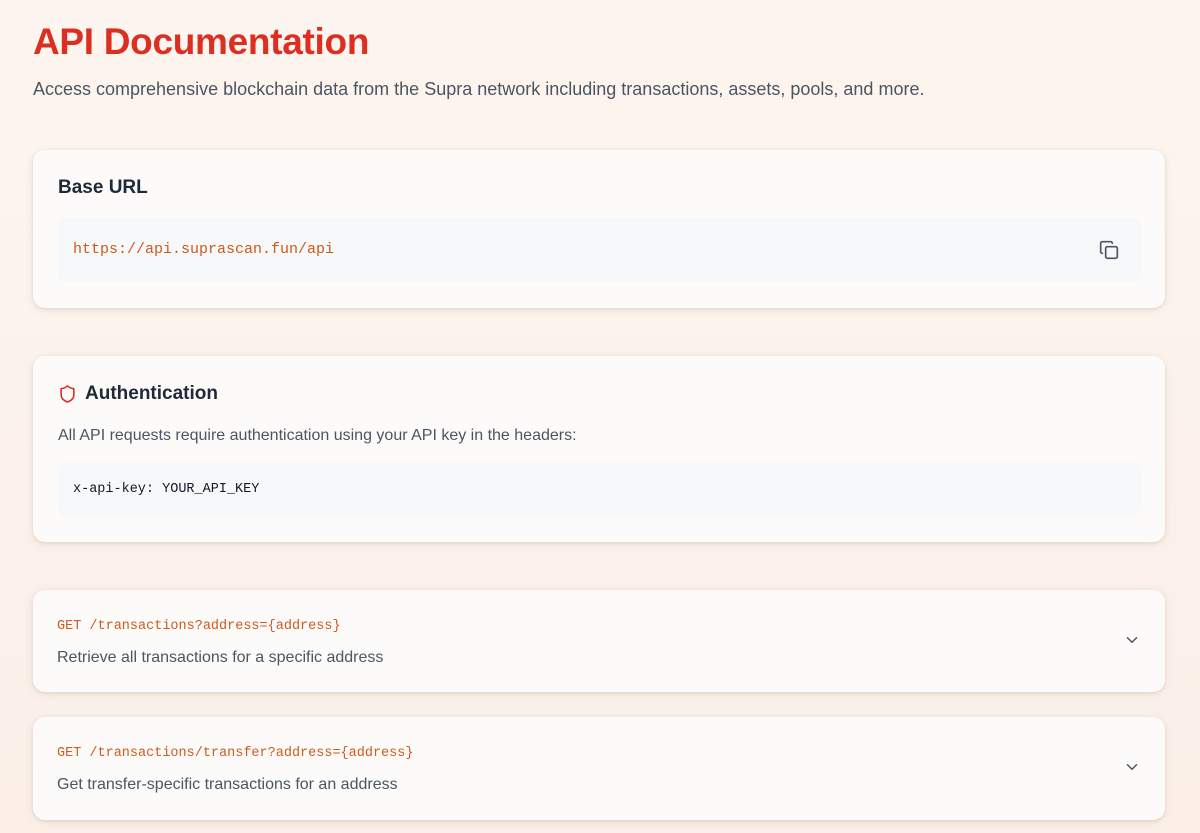 The height and width of the screenshot is (833, 1200). I want to click on endpoint-path: GET /transactions?address={address}, so click(199, 626).